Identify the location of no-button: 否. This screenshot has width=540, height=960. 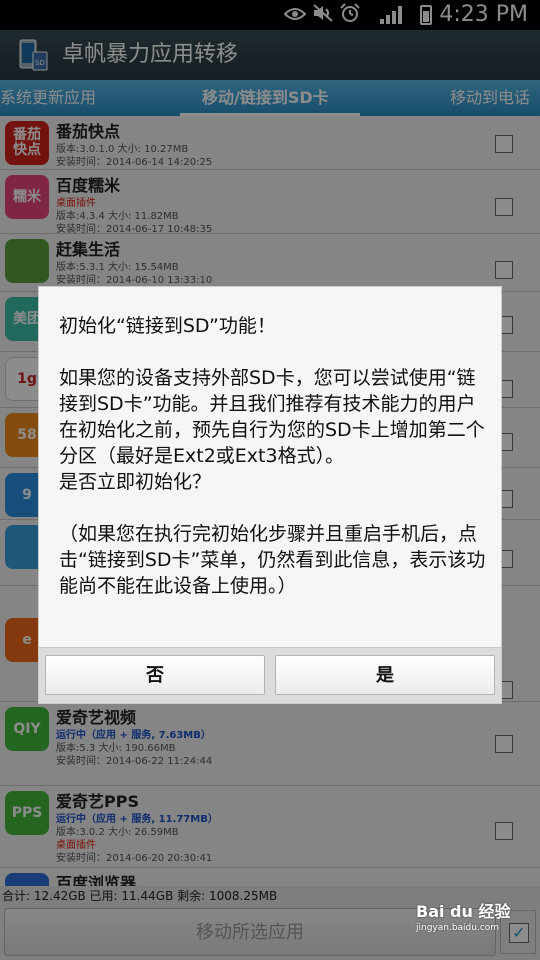
(155, 675).